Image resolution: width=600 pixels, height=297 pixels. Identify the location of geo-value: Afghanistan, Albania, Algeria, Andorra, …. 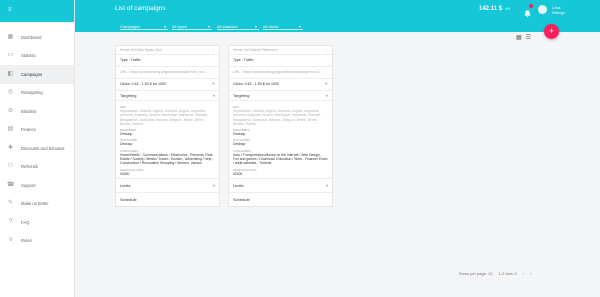
(164, 117).